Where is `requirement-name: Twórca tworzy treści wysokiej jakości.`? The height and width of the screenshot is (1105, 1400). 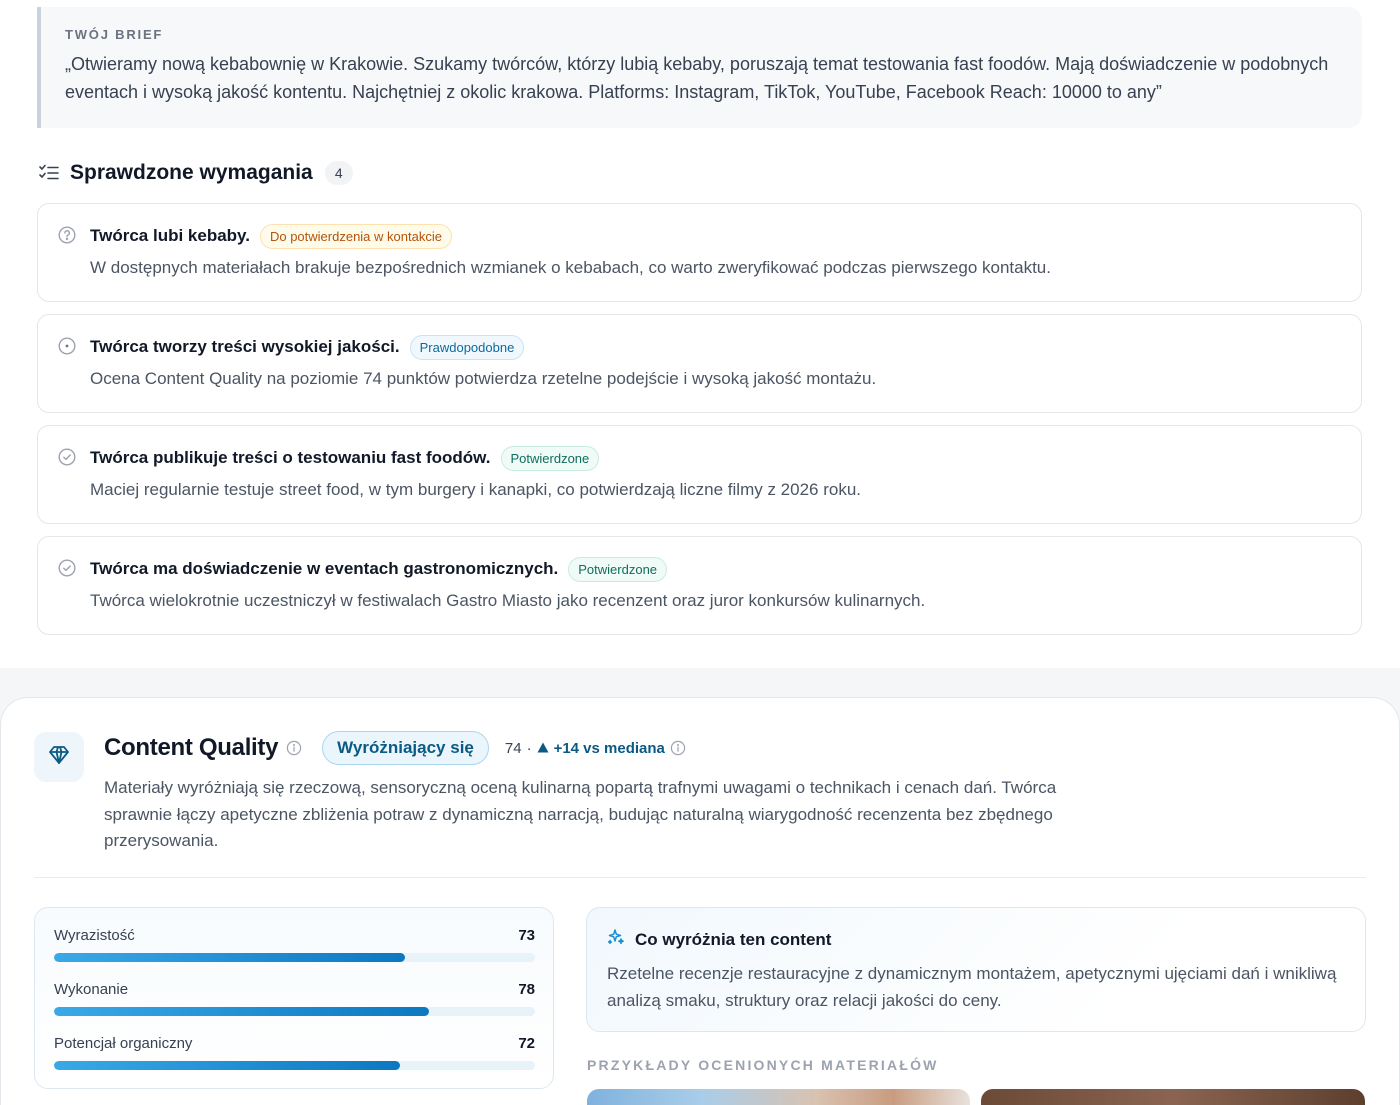 requirement-name: Twórca tworzy treści wysokiej jakości. is located at coordinates (245, 346).